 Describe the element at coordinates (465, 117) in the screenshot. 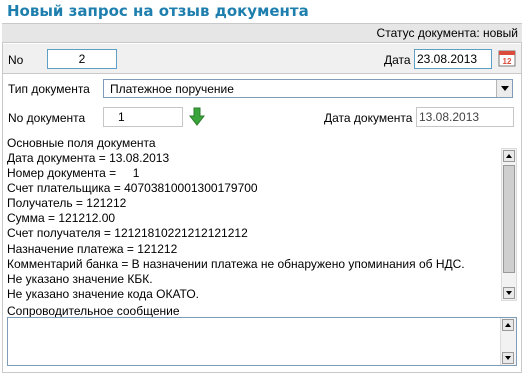

I see `doc-date-field: 13.08.2013` at that location.